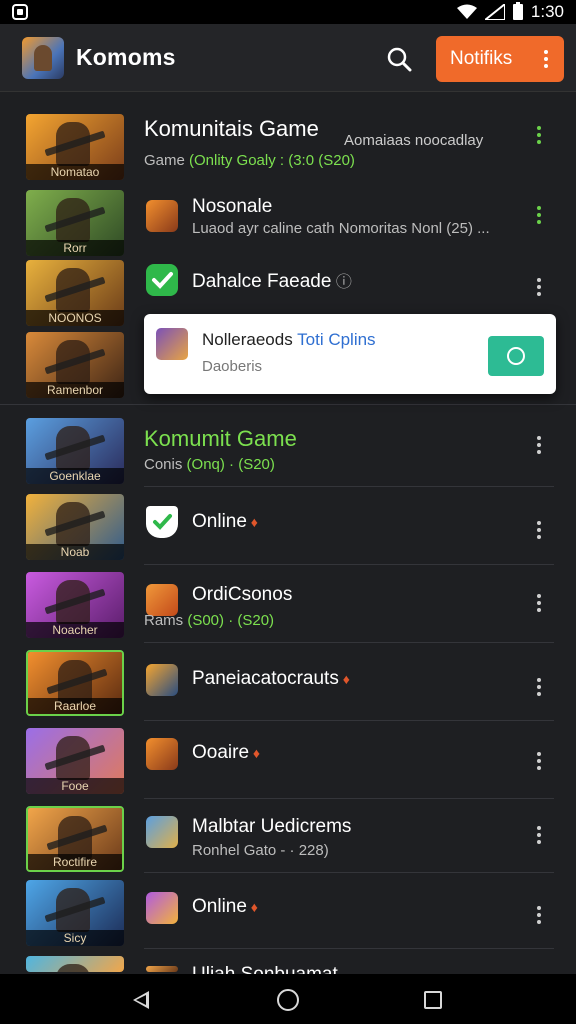 The width and height of the screenshot is (576, 1024). Describe the element at coordinates (75, 248) in the screenshot. I see `thumbnail-caption: Rorr` at that location.